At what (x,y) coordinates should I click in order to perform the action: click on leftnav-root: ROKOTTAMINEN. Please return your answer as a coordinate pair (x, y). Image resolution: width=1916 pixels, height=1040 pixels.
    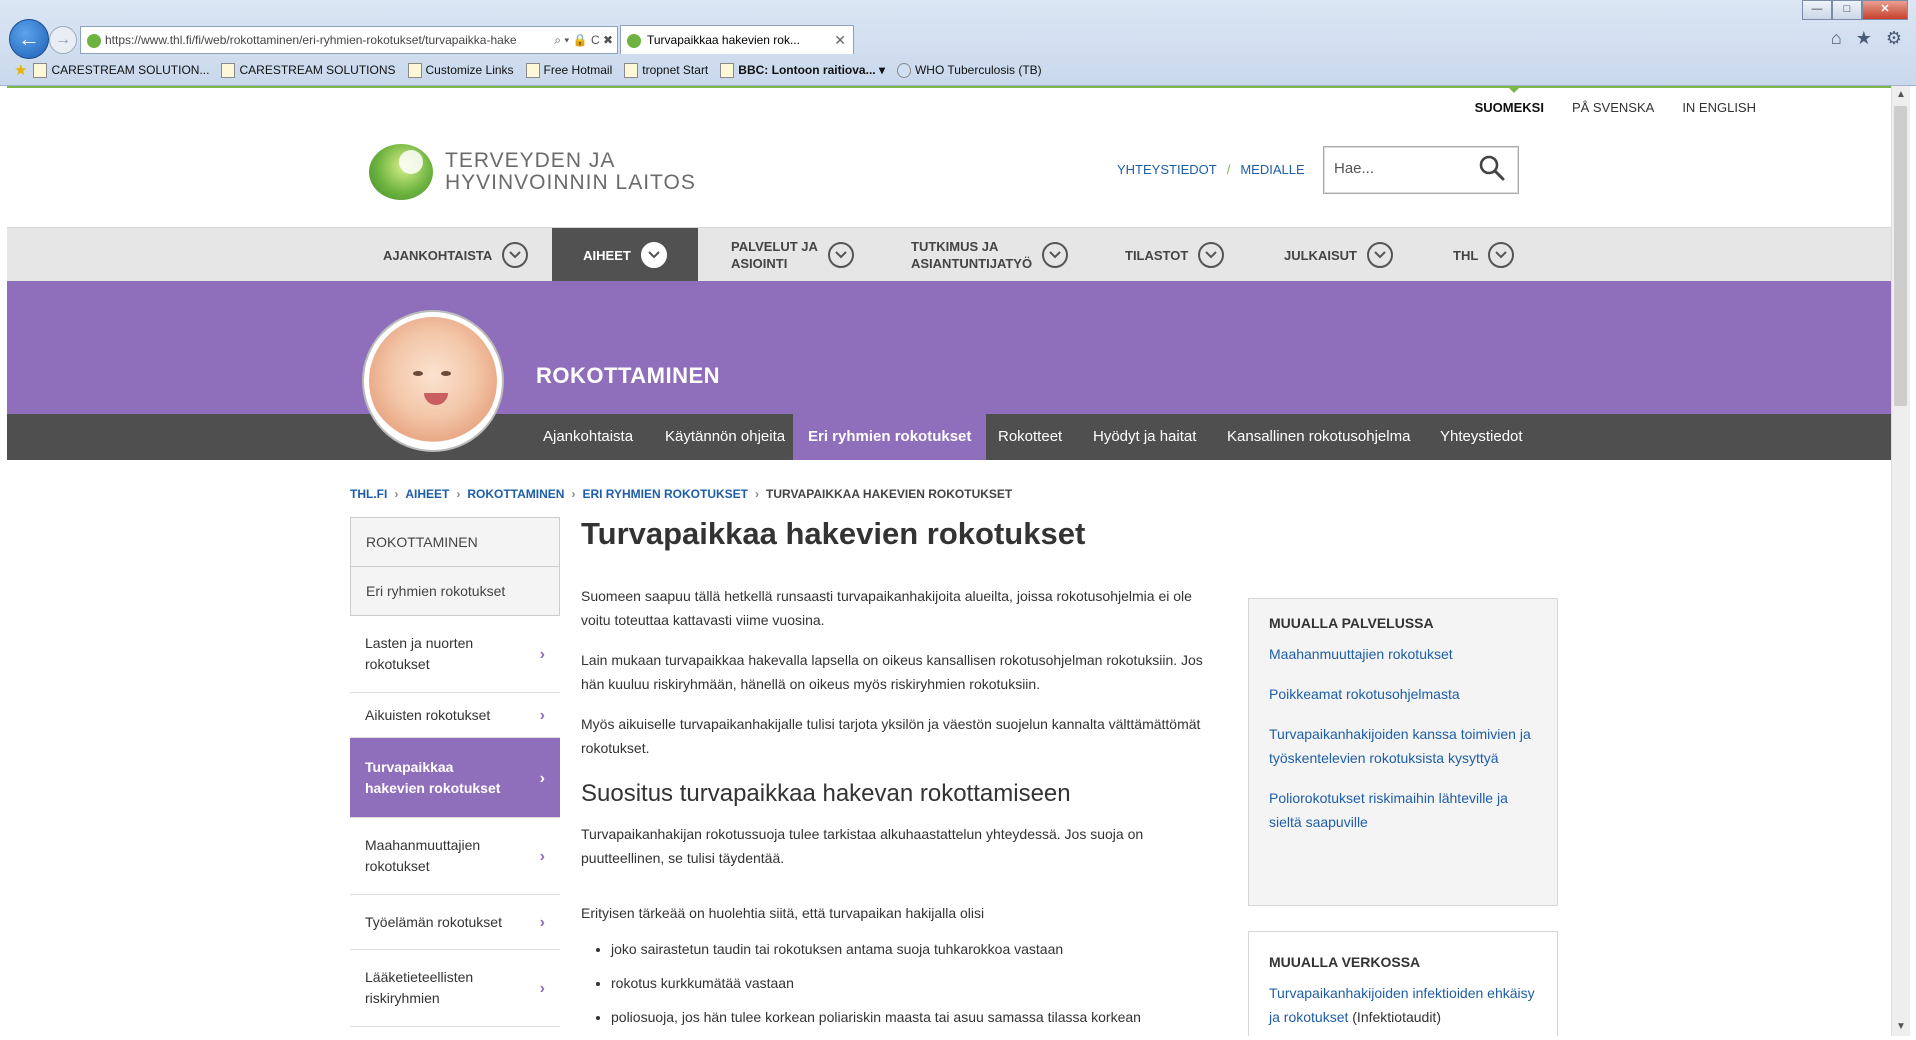
    Looking at the image, I should click on (455, 542).